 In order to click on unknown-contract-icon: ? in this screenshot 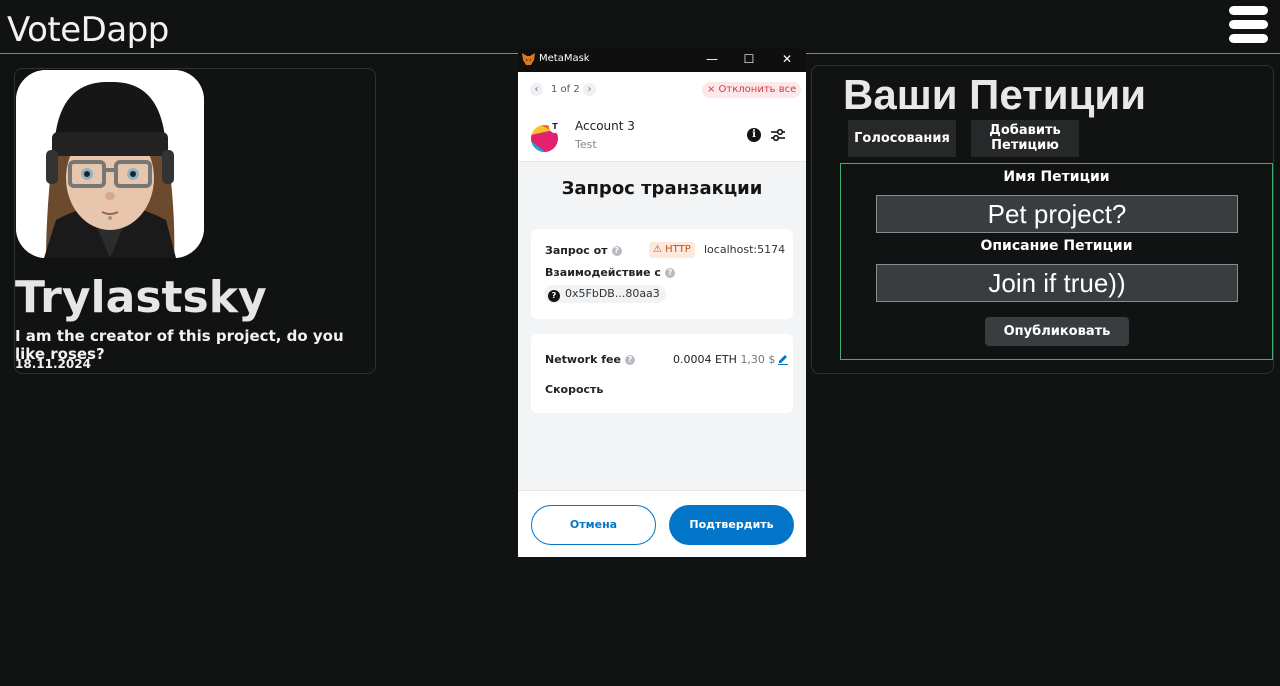, I will do `click(554, 296)`.